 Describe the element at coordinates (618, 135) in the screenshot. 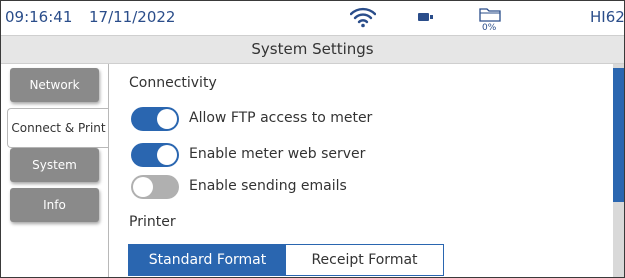

I see `scrollbar-thumb` at that location.